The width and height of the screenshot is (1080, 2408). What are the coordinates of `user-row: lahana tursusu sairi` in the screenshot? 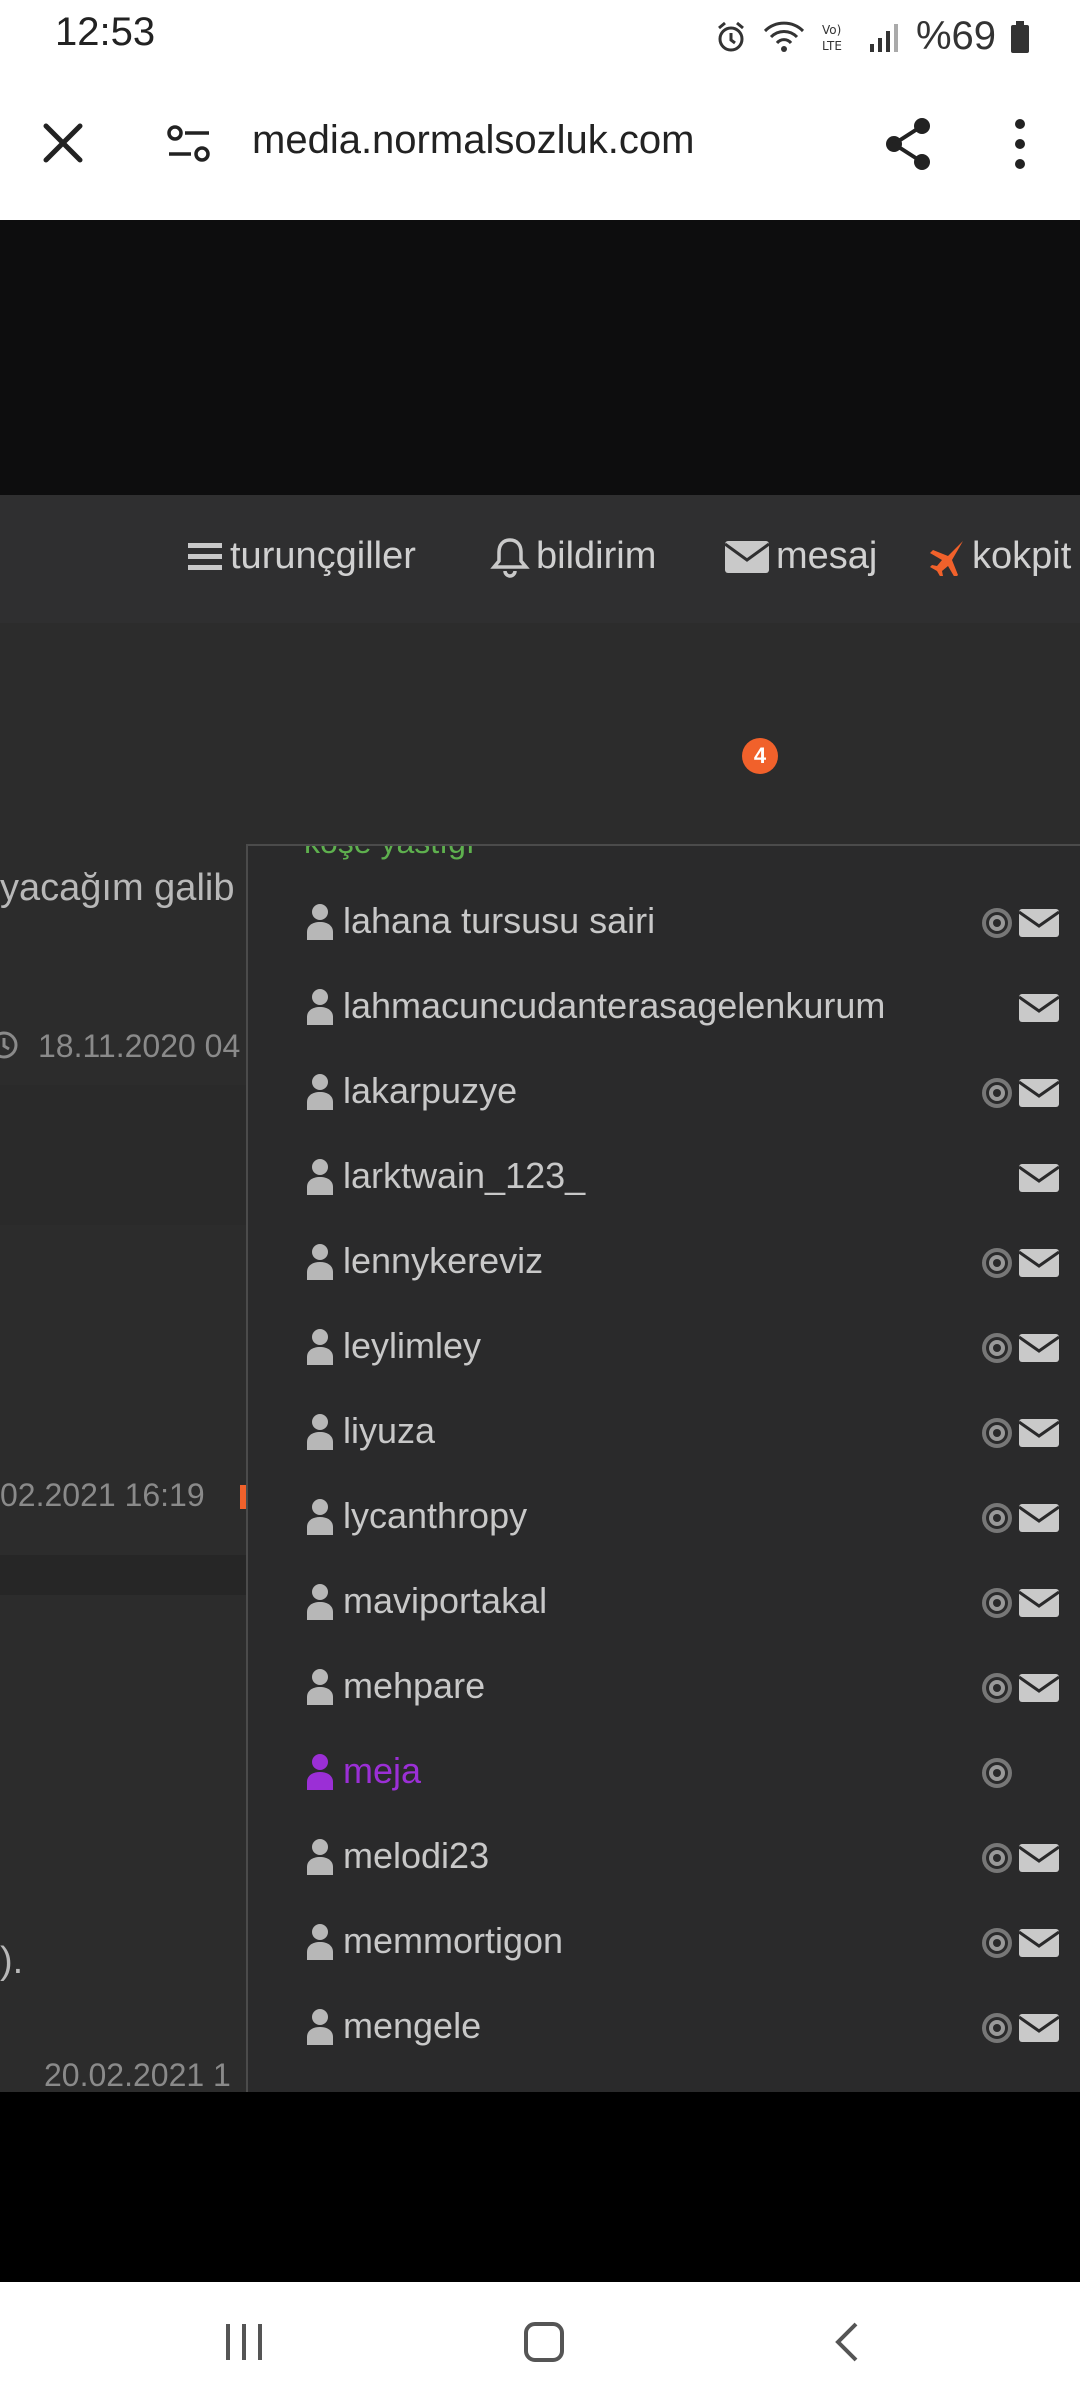 It's located at (664, 924).